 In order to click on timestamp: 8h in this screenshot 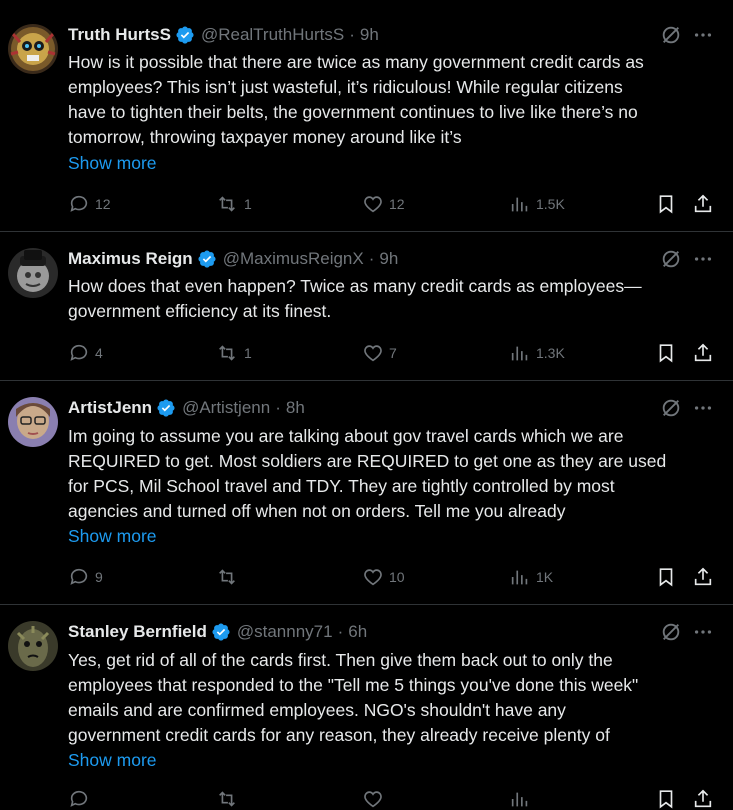, I will do `click(295, 408)`.